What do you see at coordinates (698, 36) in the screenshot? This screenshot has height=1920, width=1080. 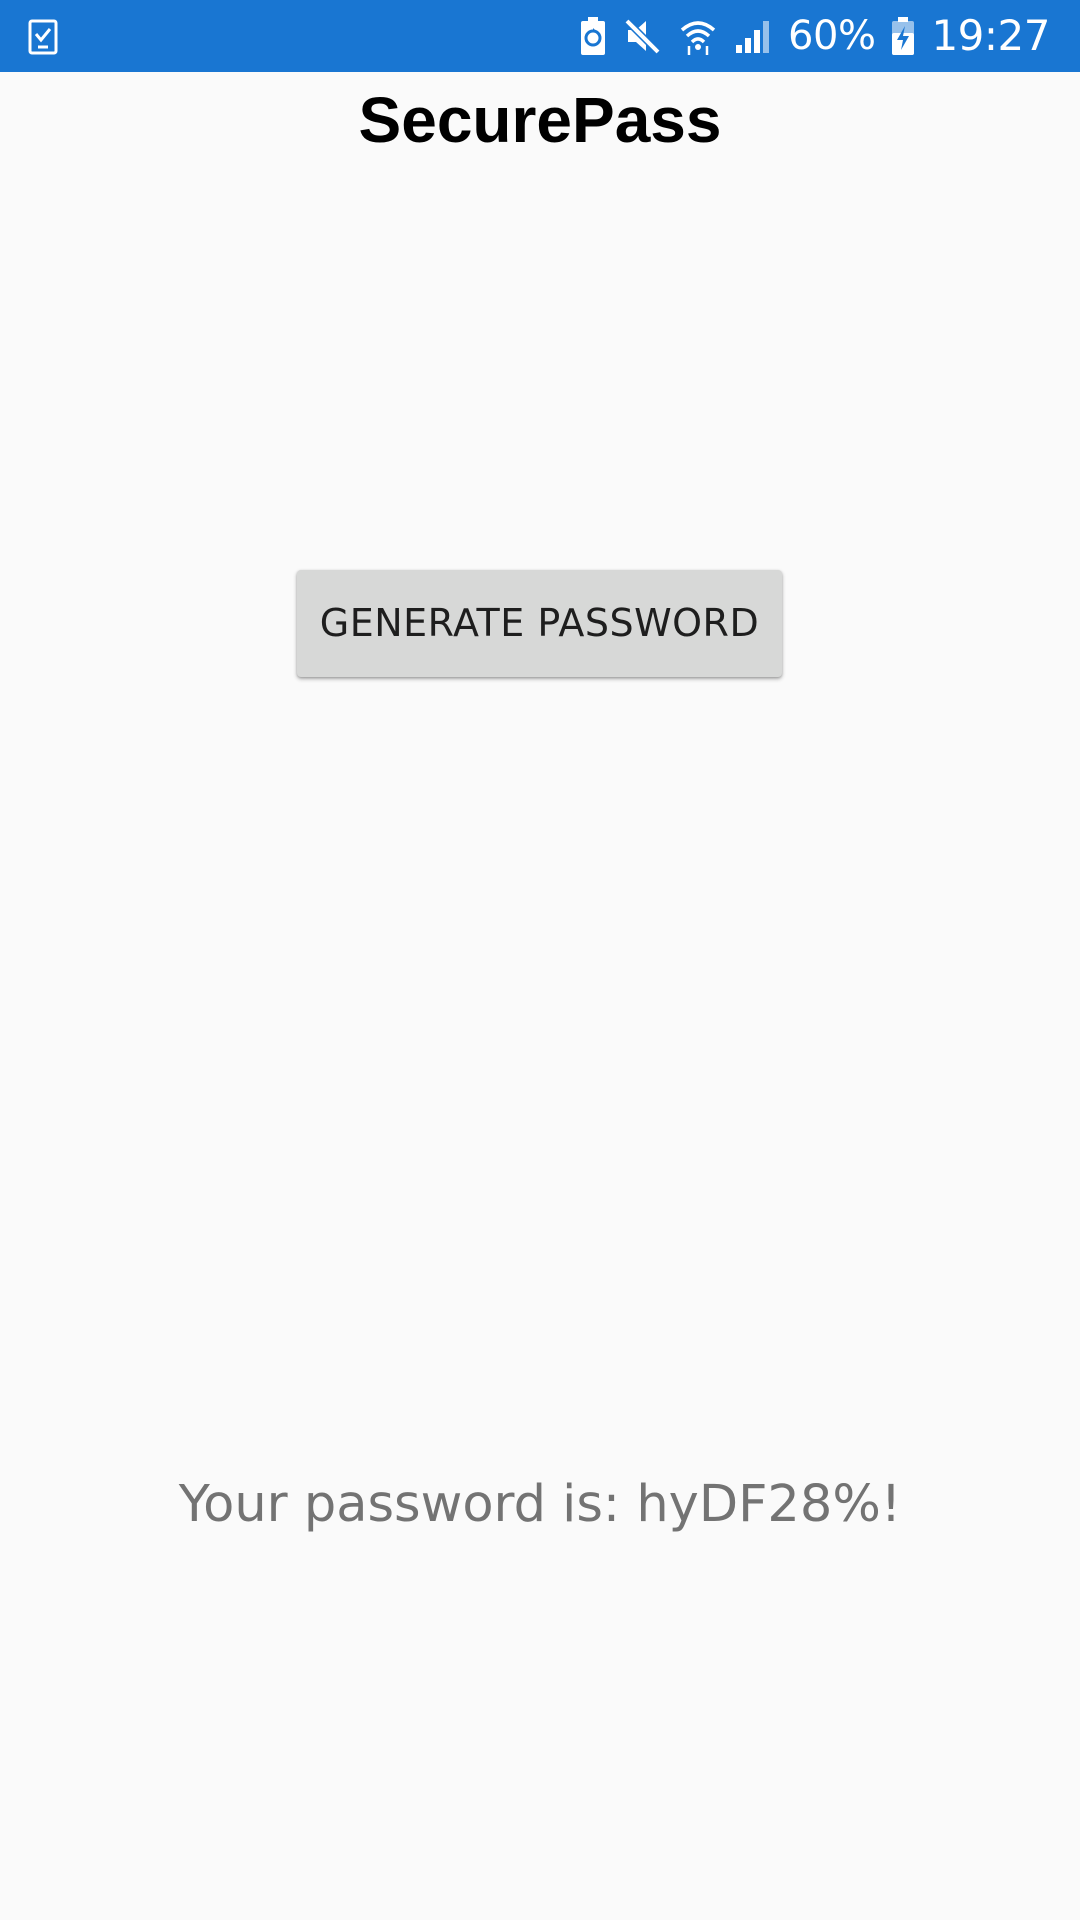 I see `wifi-icon` at bounding box center [698, 36].